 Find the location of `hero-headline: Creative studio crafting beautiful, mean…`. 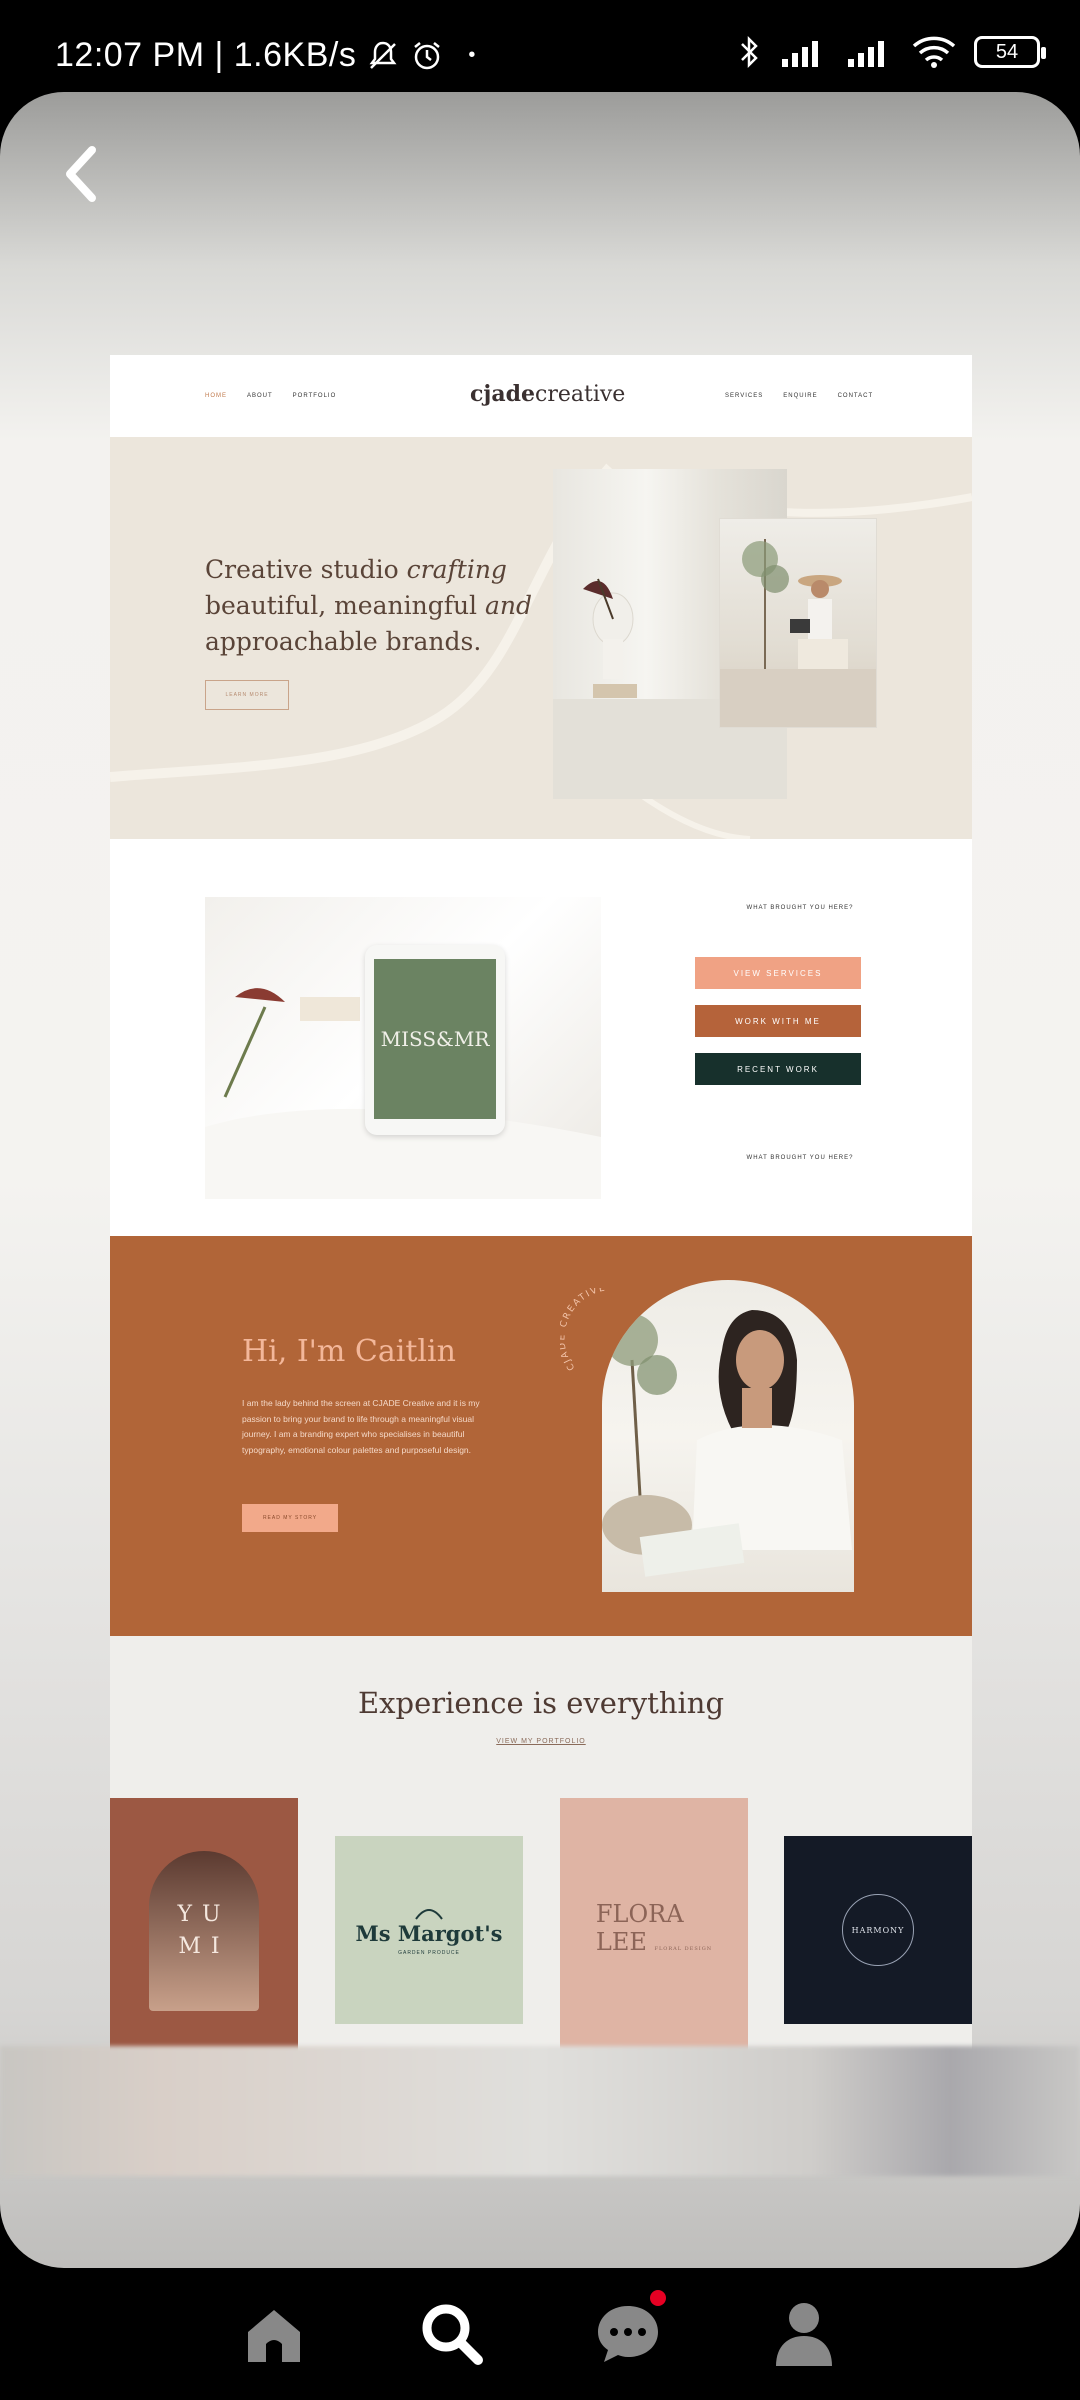

hero-headline: Creative studio crafting beautiful, mean… is located at coordinates (369, 605).